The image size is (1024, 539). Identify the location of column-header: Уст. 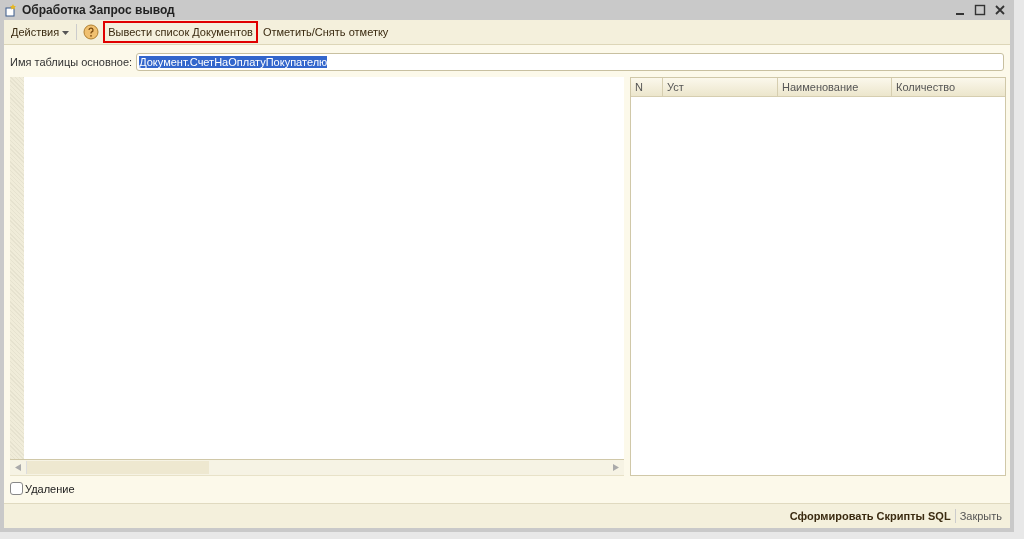
(720, 87).